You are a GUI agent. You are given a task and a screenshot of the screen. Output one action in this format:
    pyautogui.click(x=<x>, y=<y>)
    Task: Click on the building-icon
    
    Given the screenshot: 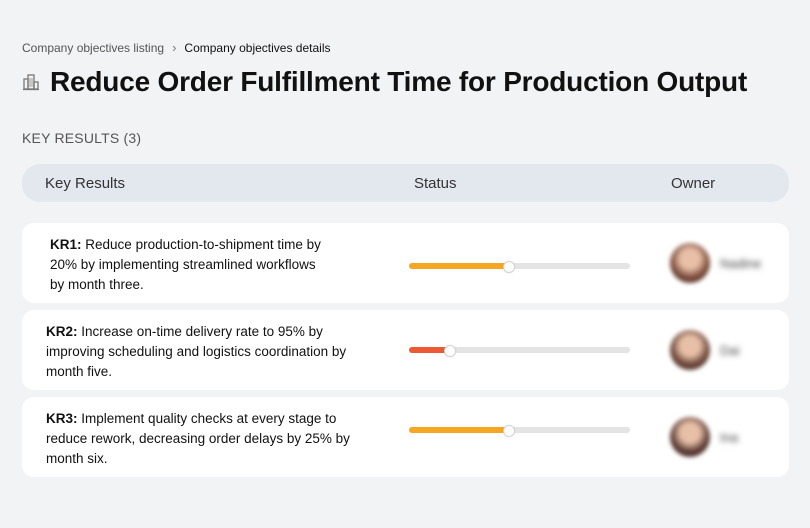 What is the action you would take?
    pyautogui.click(x=31, y=82)
    